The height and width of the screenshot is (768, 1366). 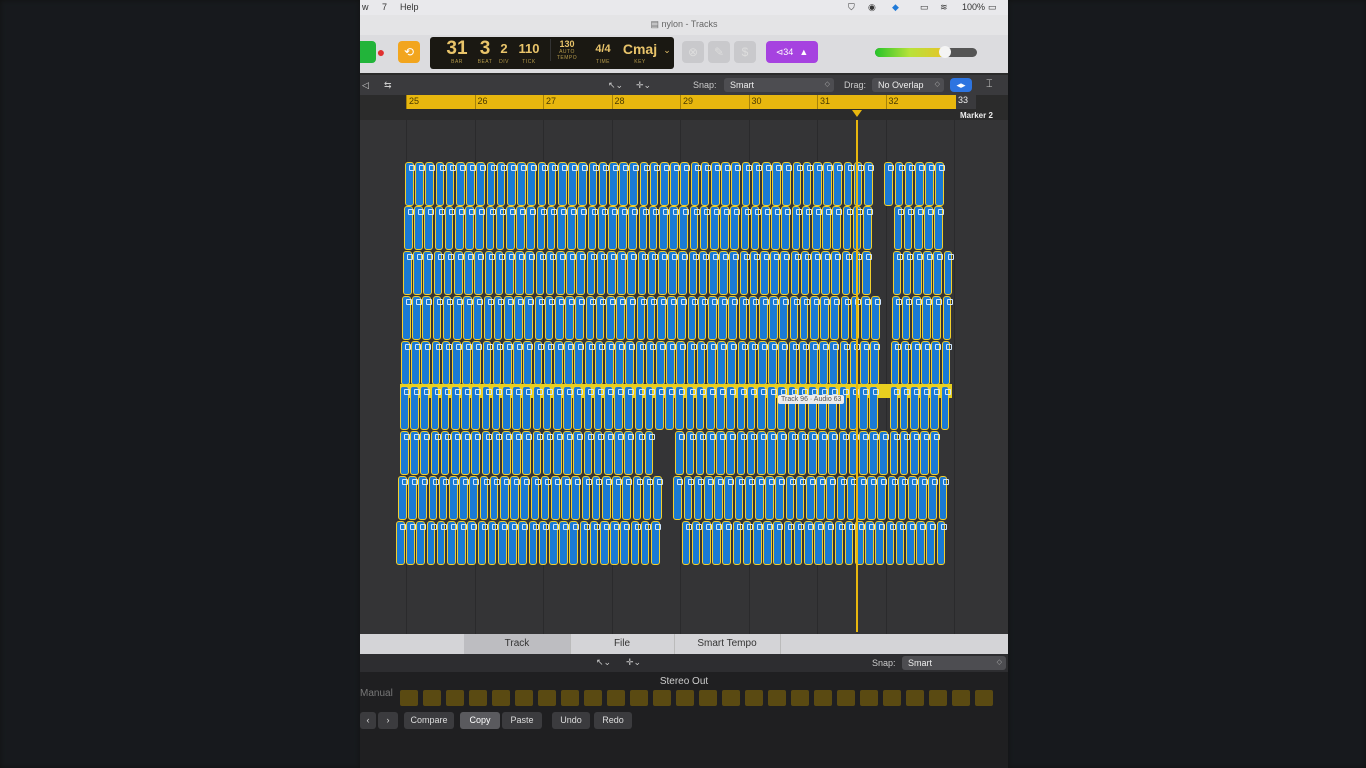 I want to click on master-volume-slider, so click(x=926, y=52).